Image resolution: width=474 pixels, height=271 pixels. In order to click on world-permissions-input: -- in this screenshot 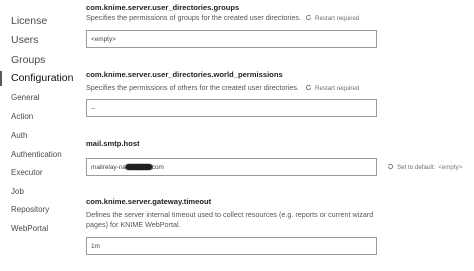, I will do `click(231, 108)`.